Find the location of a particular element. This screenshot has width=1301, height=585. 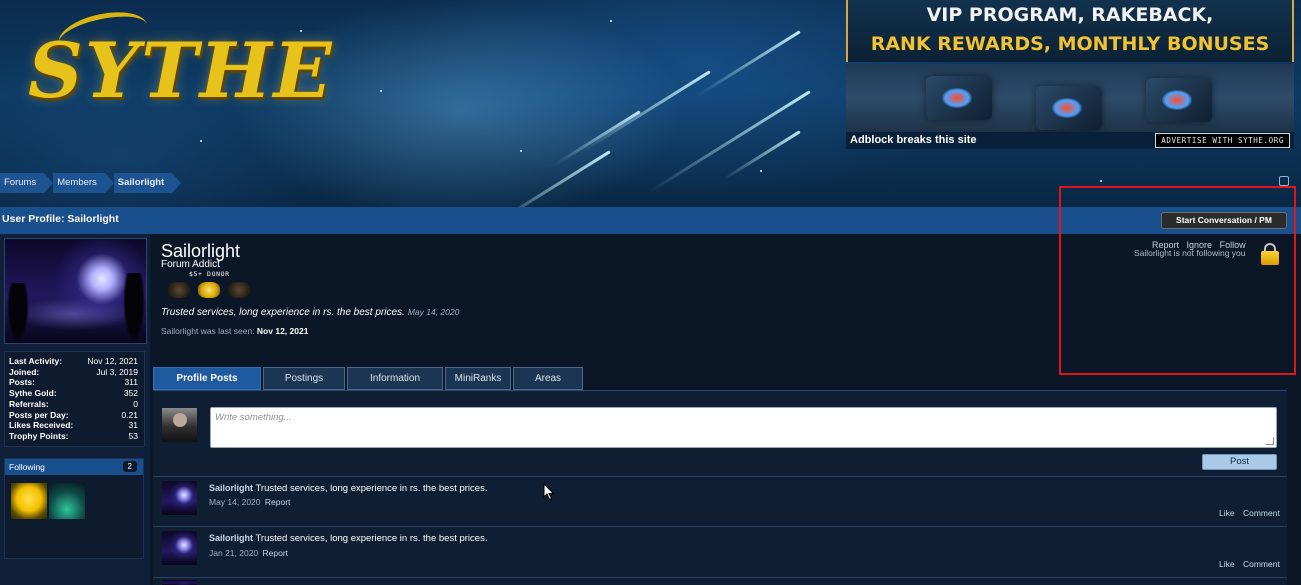

highlight-box is located at coordinates (1177, 280).